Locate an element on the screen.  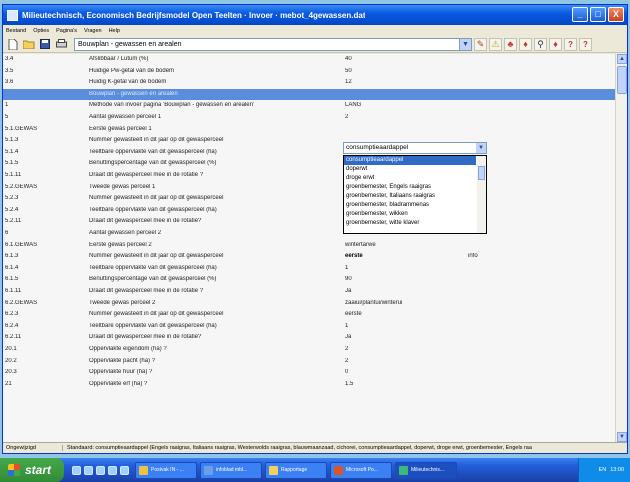
table-row: 20.1 Oppervlakte eigendom (ha) ? 2 is located at coordinates (310, 350).